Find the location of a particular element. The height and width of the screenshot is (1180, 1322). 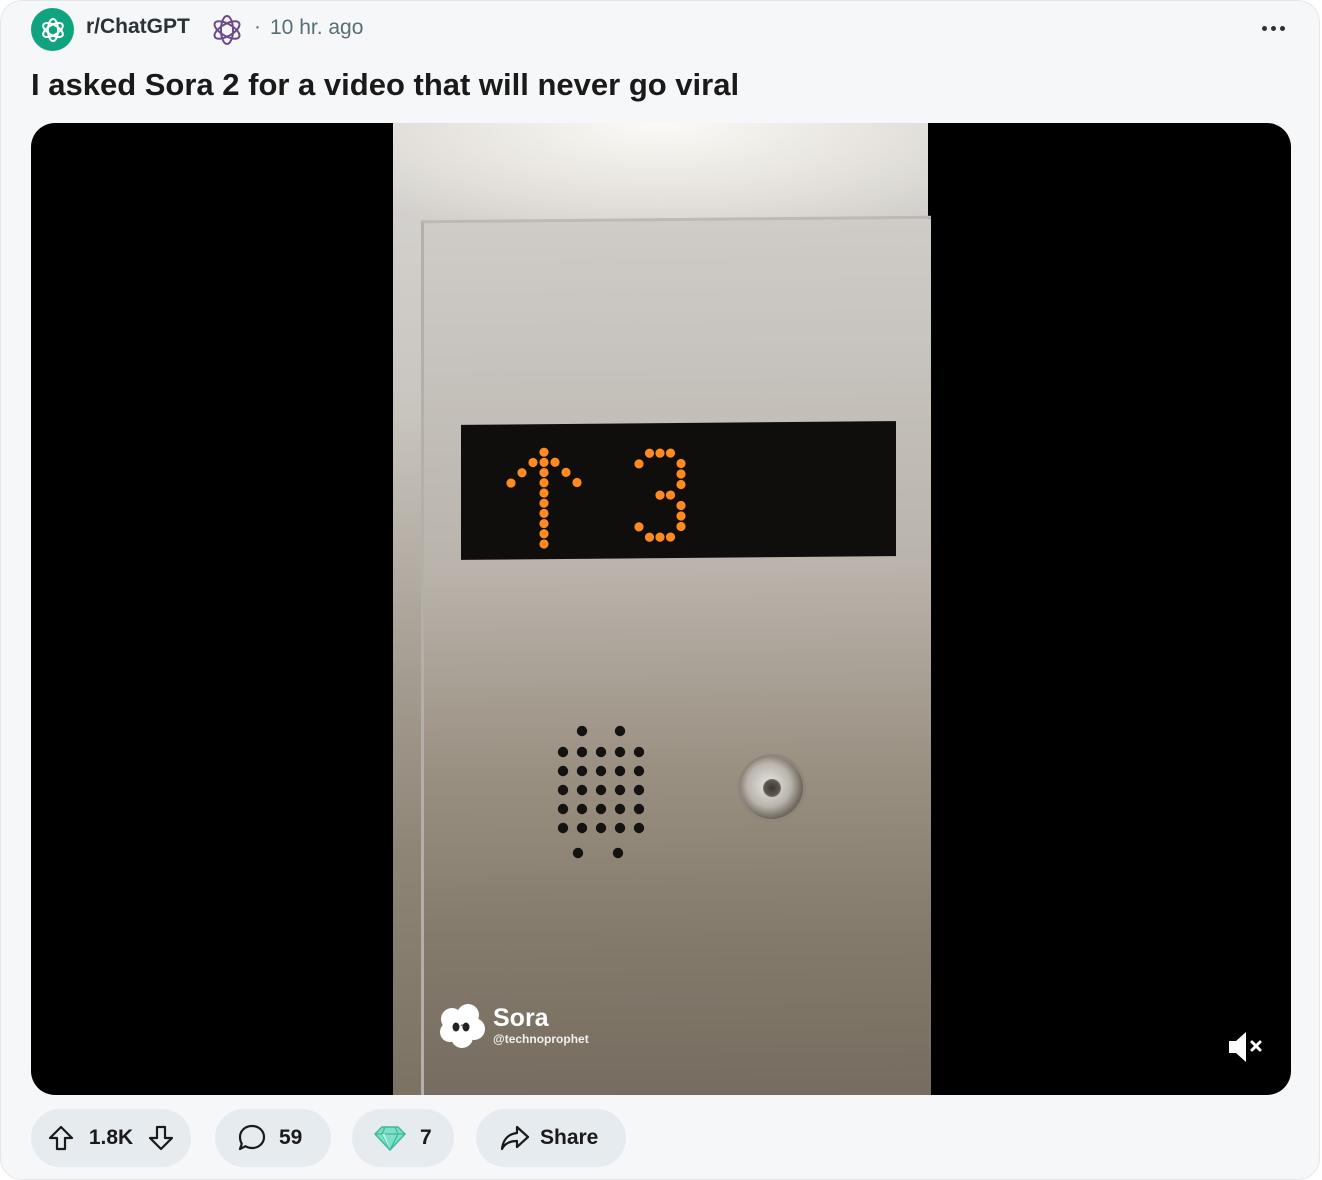

diamond-award-icon is located at coordinates (390, 1138).